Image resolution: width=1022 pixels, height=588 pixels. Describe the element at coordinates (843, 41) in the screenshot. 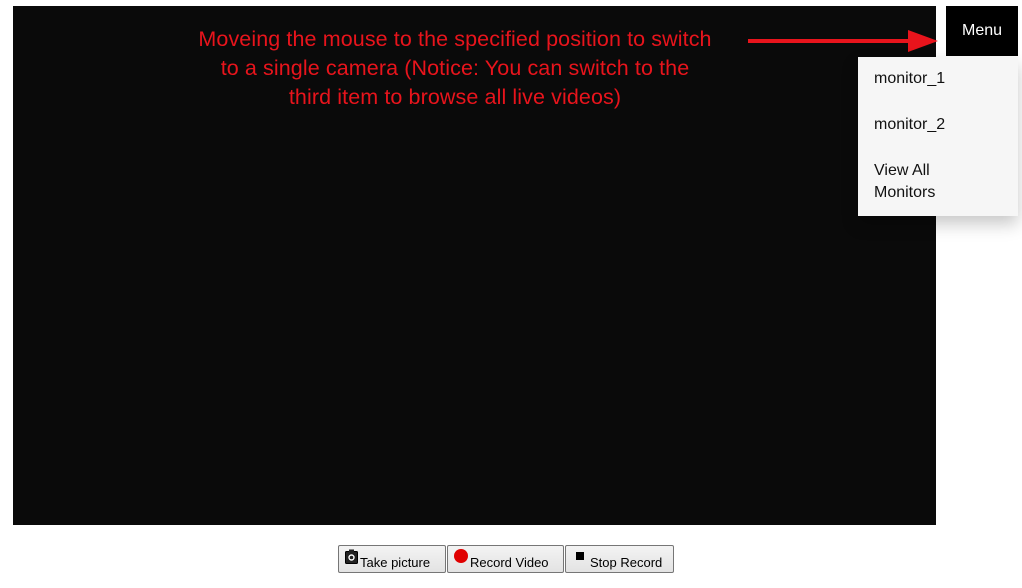

I see `pointer-arrow-icon` at that location.